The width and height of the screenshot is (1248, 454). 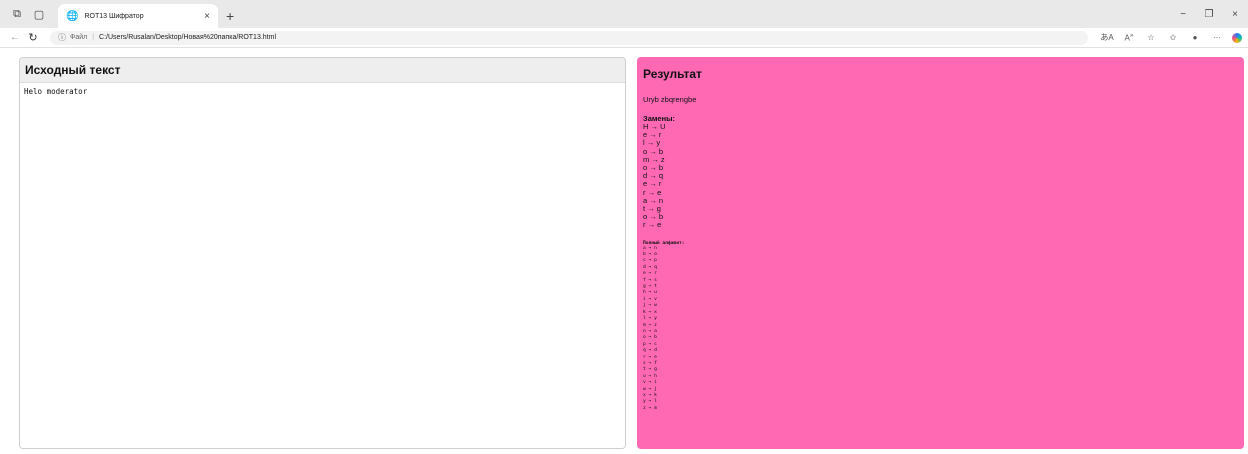 What do you see at coordinates (207, 16) in the screenshot?
I see `tab-close-icon: ×` at bounding box center [207, 16].